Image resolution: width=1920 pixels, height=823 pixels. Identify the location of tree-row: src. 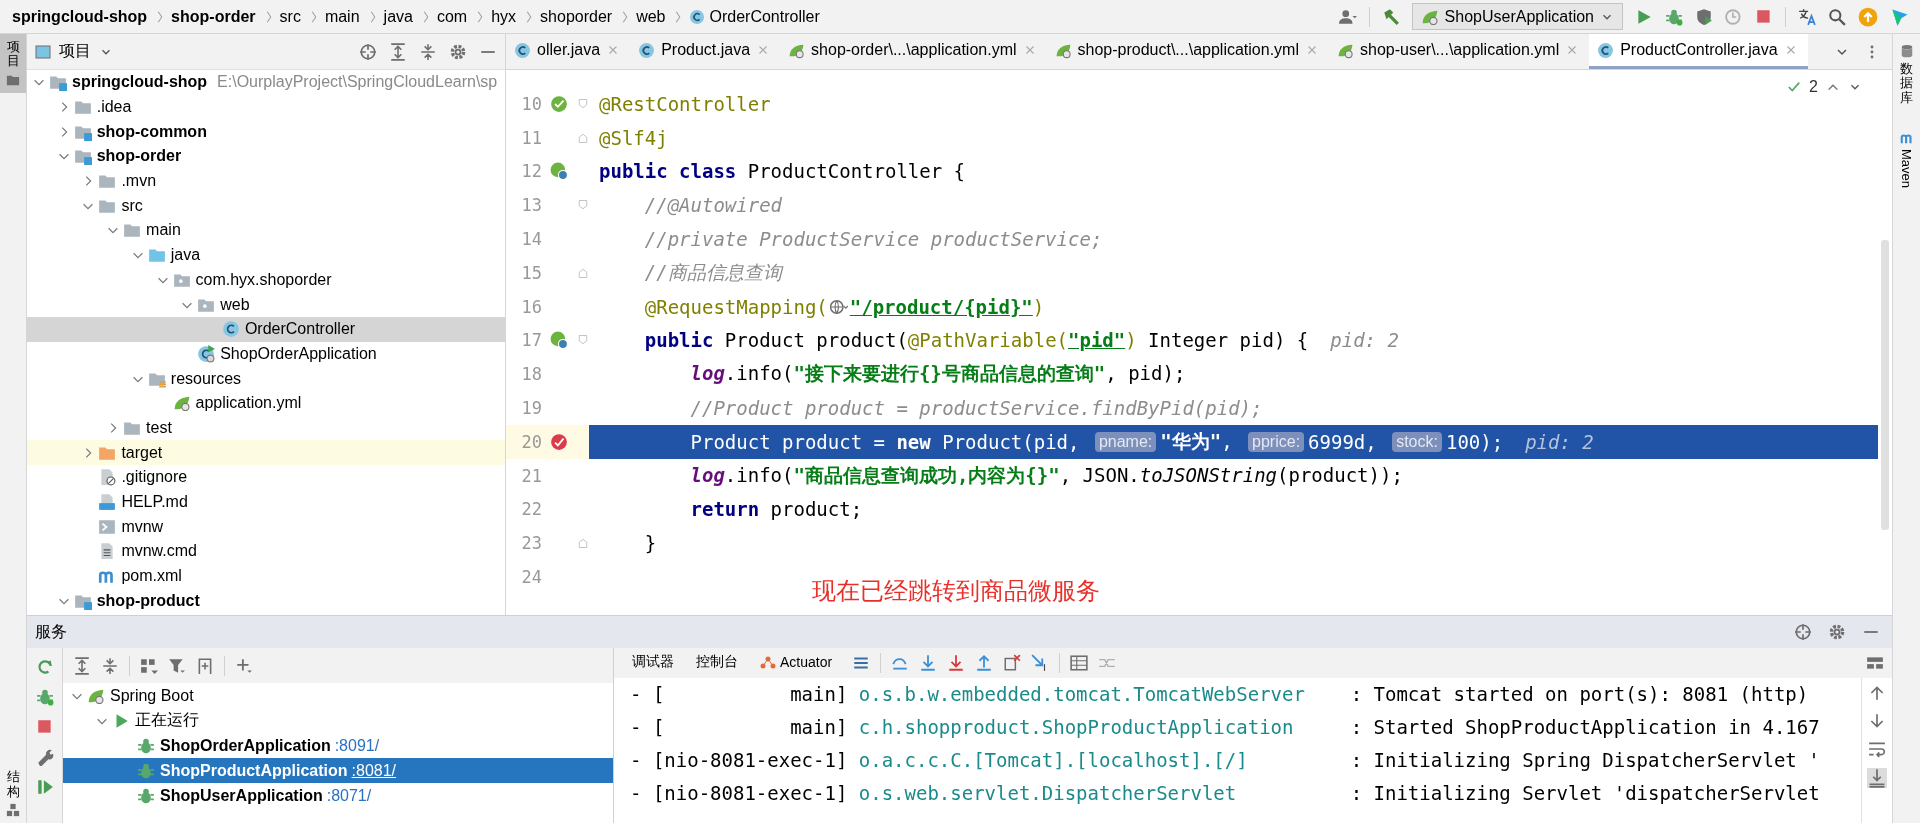
(266, 206).